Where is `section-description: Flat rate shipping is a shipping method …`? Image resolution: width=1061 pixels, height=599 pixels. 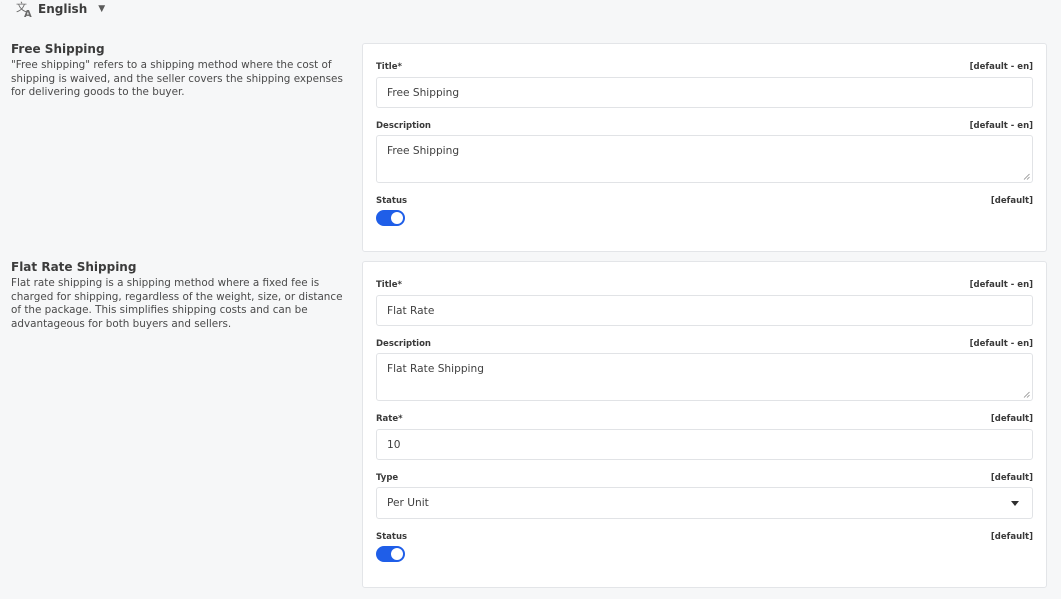
section-description: Flat rate shipping is a shipping method … is located at coordinates (177, 303).